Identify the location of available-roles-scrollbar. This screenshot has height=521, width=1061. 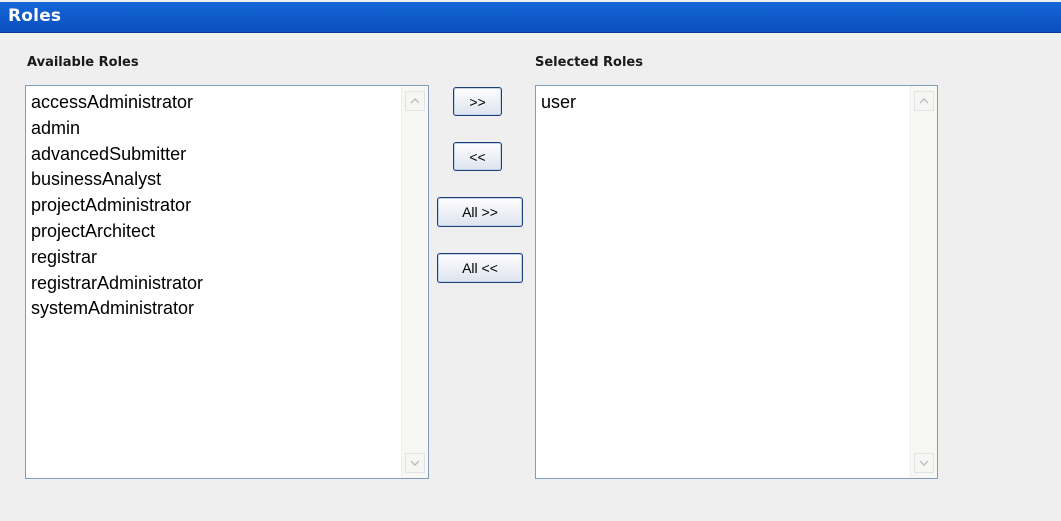
(414, 282).